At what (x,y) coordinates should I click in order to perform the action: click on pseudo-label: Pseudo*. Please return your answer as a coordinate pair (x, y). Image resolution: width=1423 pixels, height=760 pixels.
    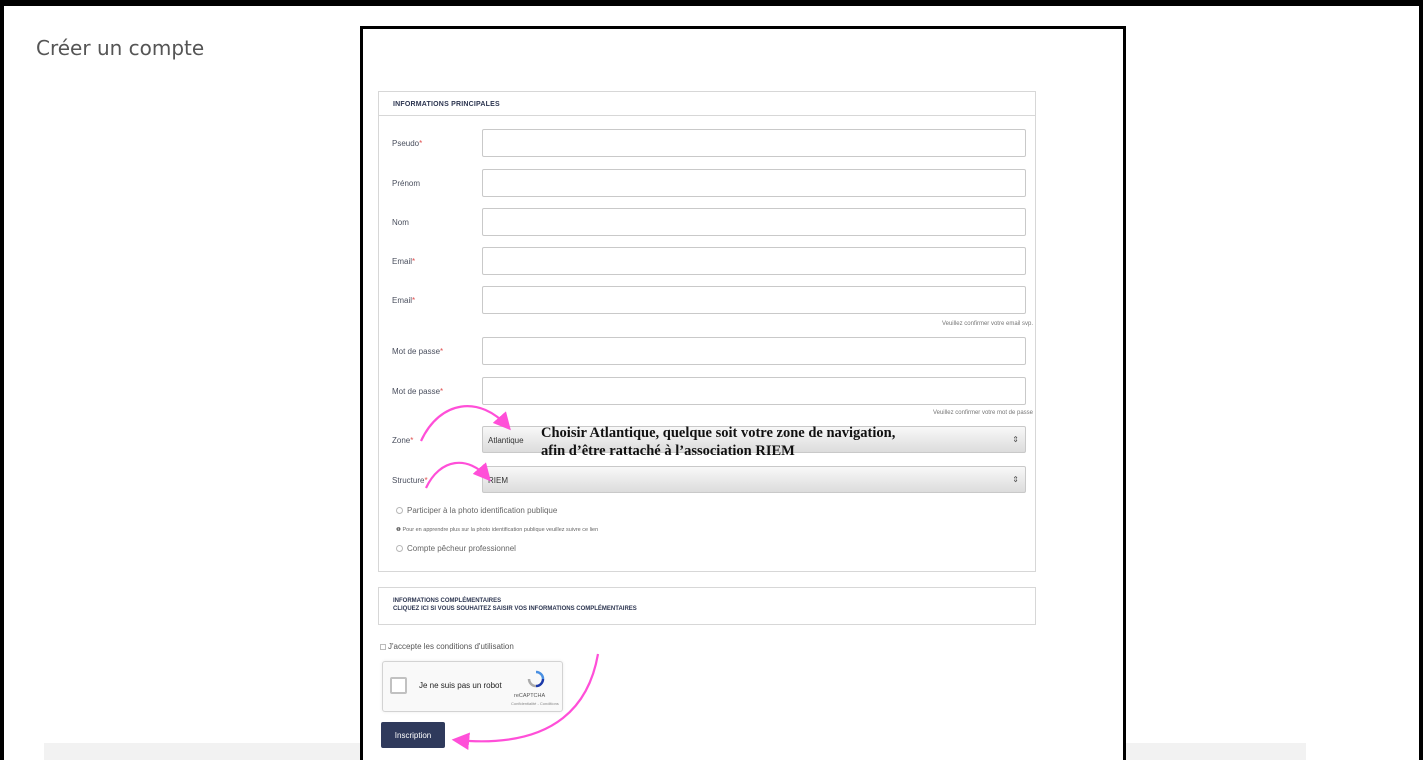
    Looking at the image, I should click on (407, 143).